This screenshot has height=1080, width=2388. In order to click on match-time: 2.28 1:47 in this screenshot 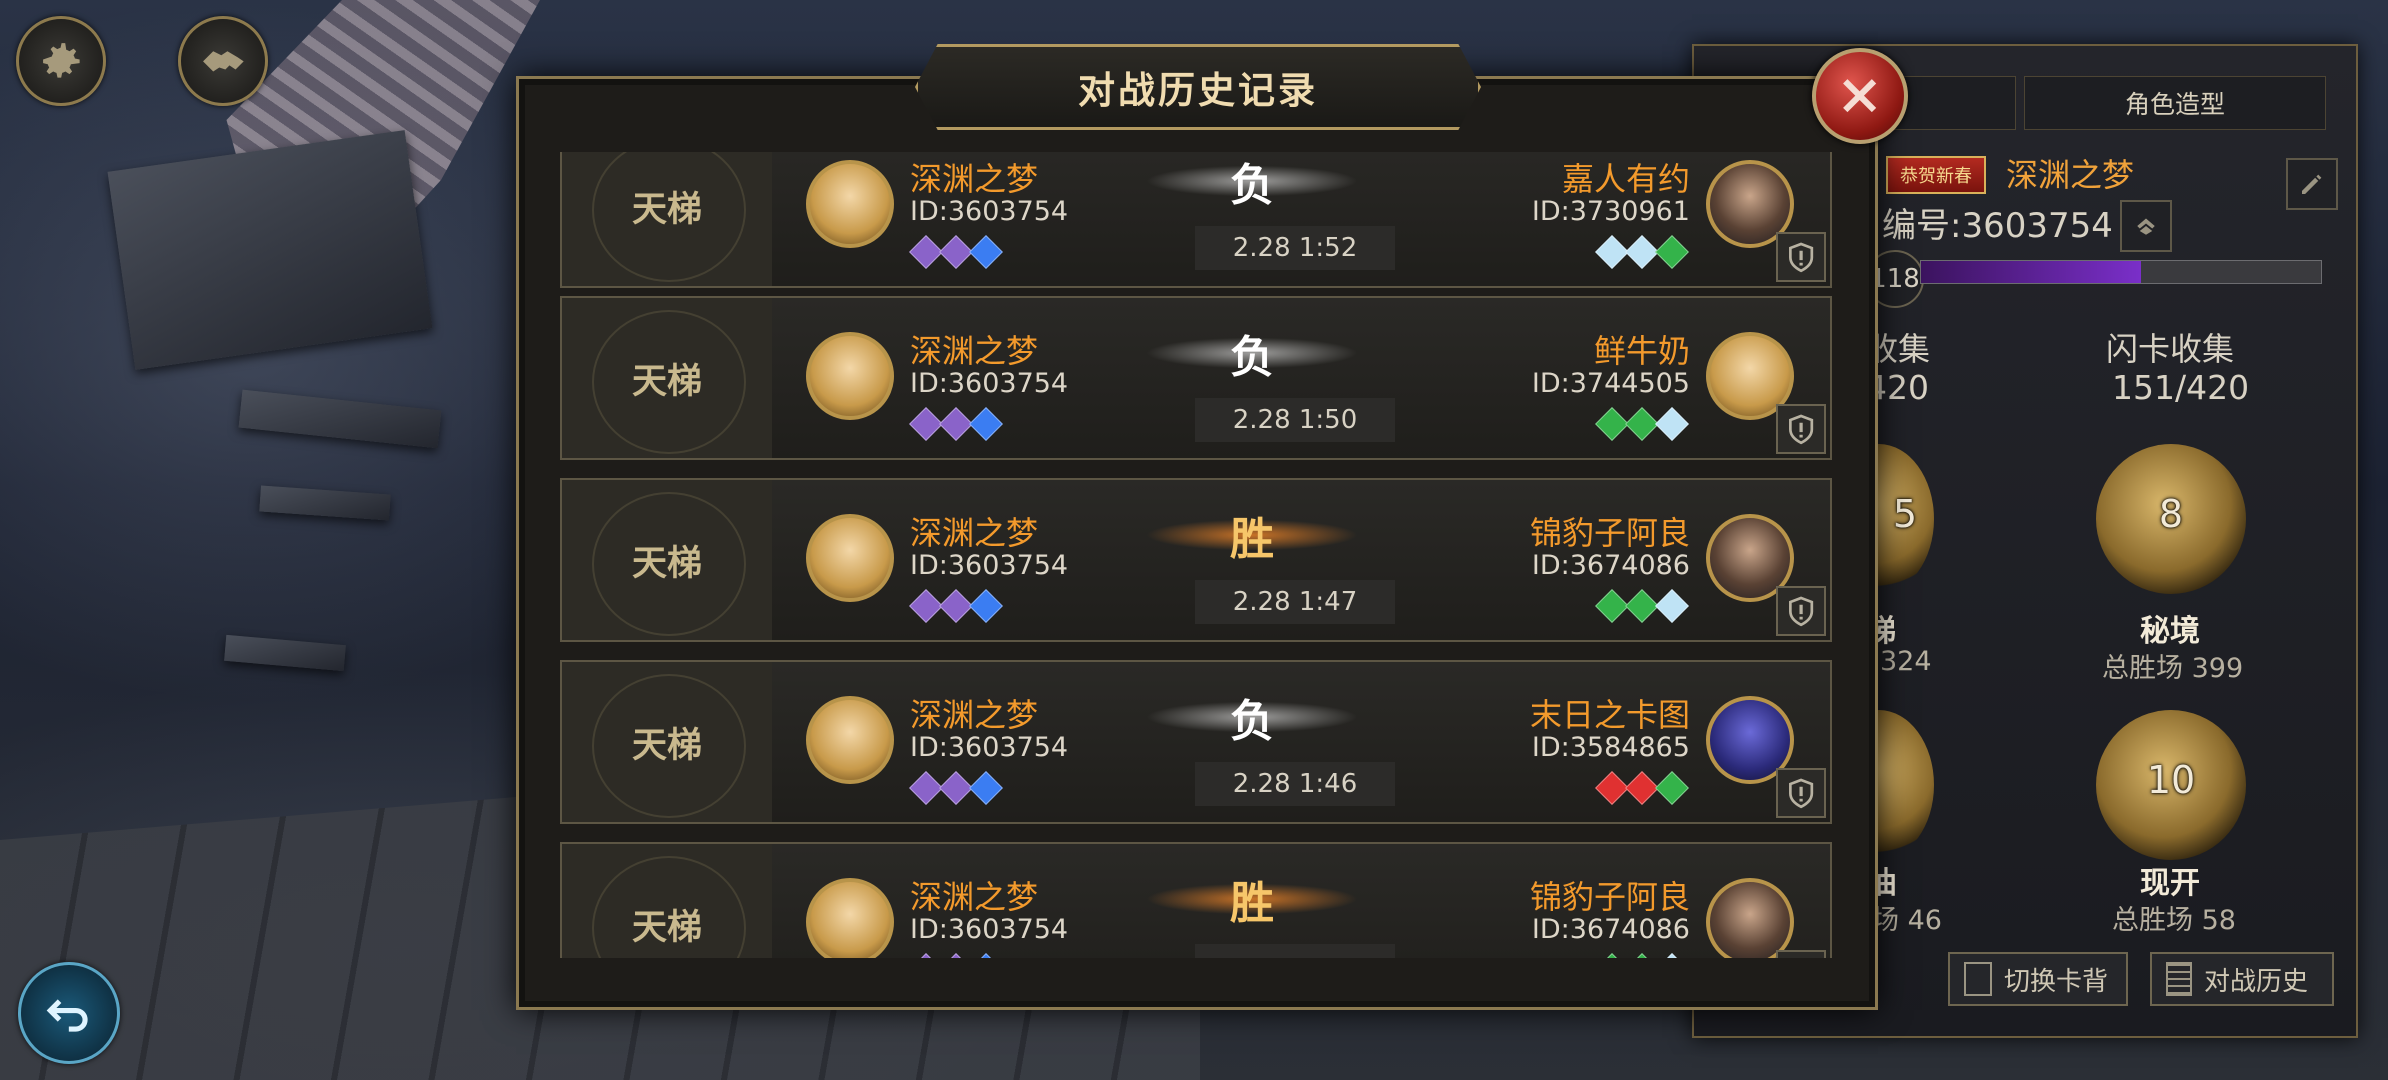, I will do `click(1295, 602)`.